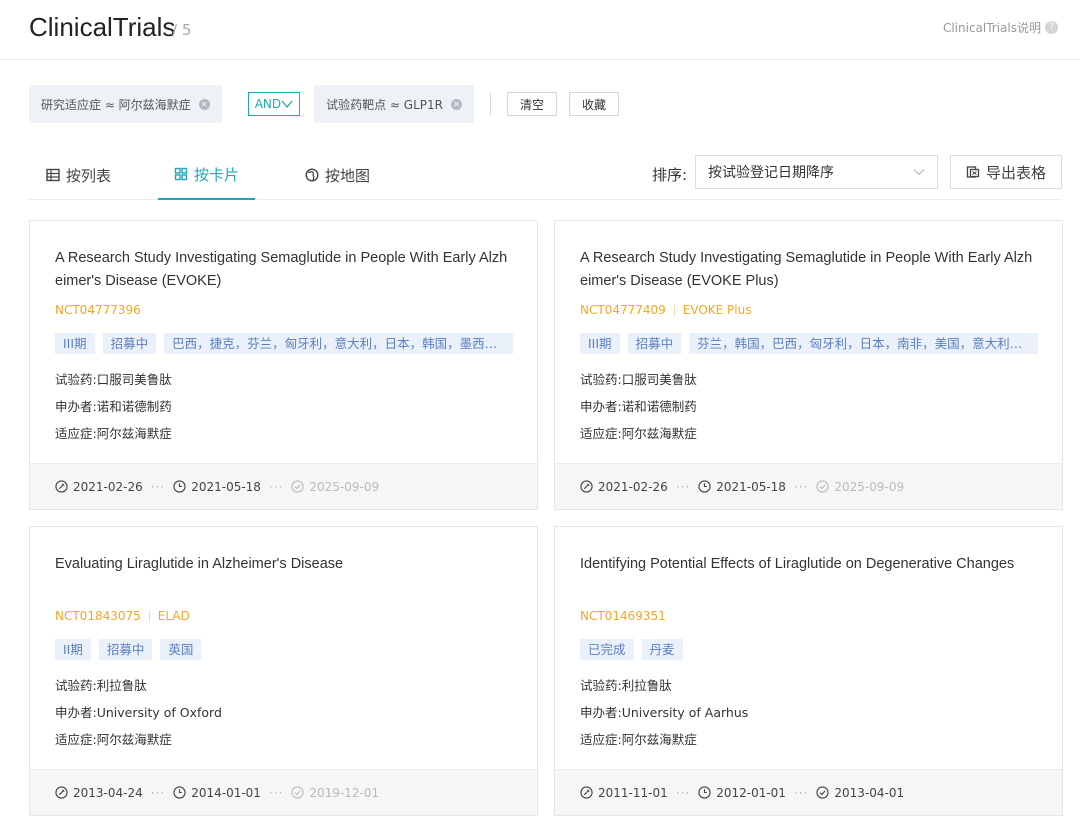 The width and height of the screenshot is (1080, 824). I want to click on tab-card-view: 按卡片, so click(206, 175).